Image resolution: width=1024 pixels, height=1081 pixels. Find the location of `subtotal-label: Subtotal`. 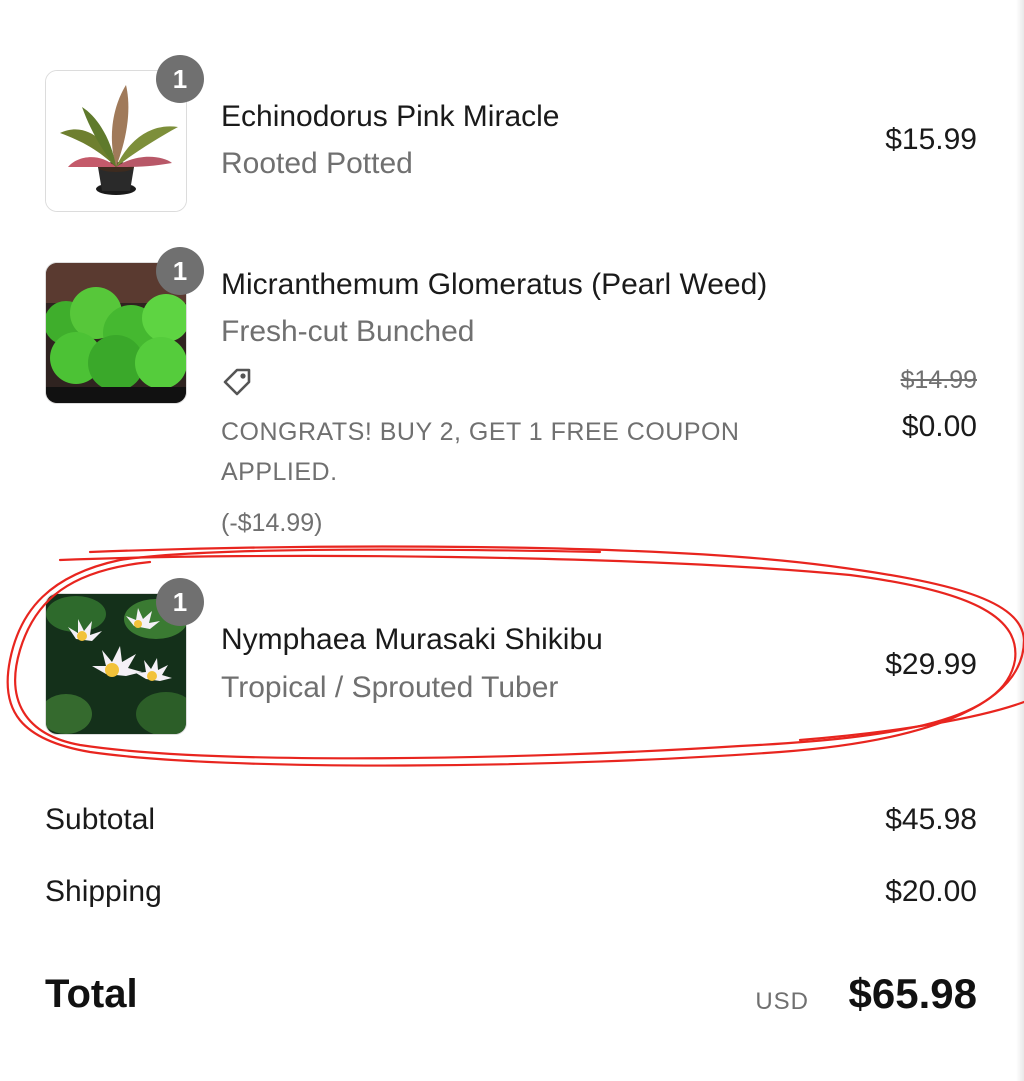

subtotal-label: Subtotal is located at coordinates (100, 819).